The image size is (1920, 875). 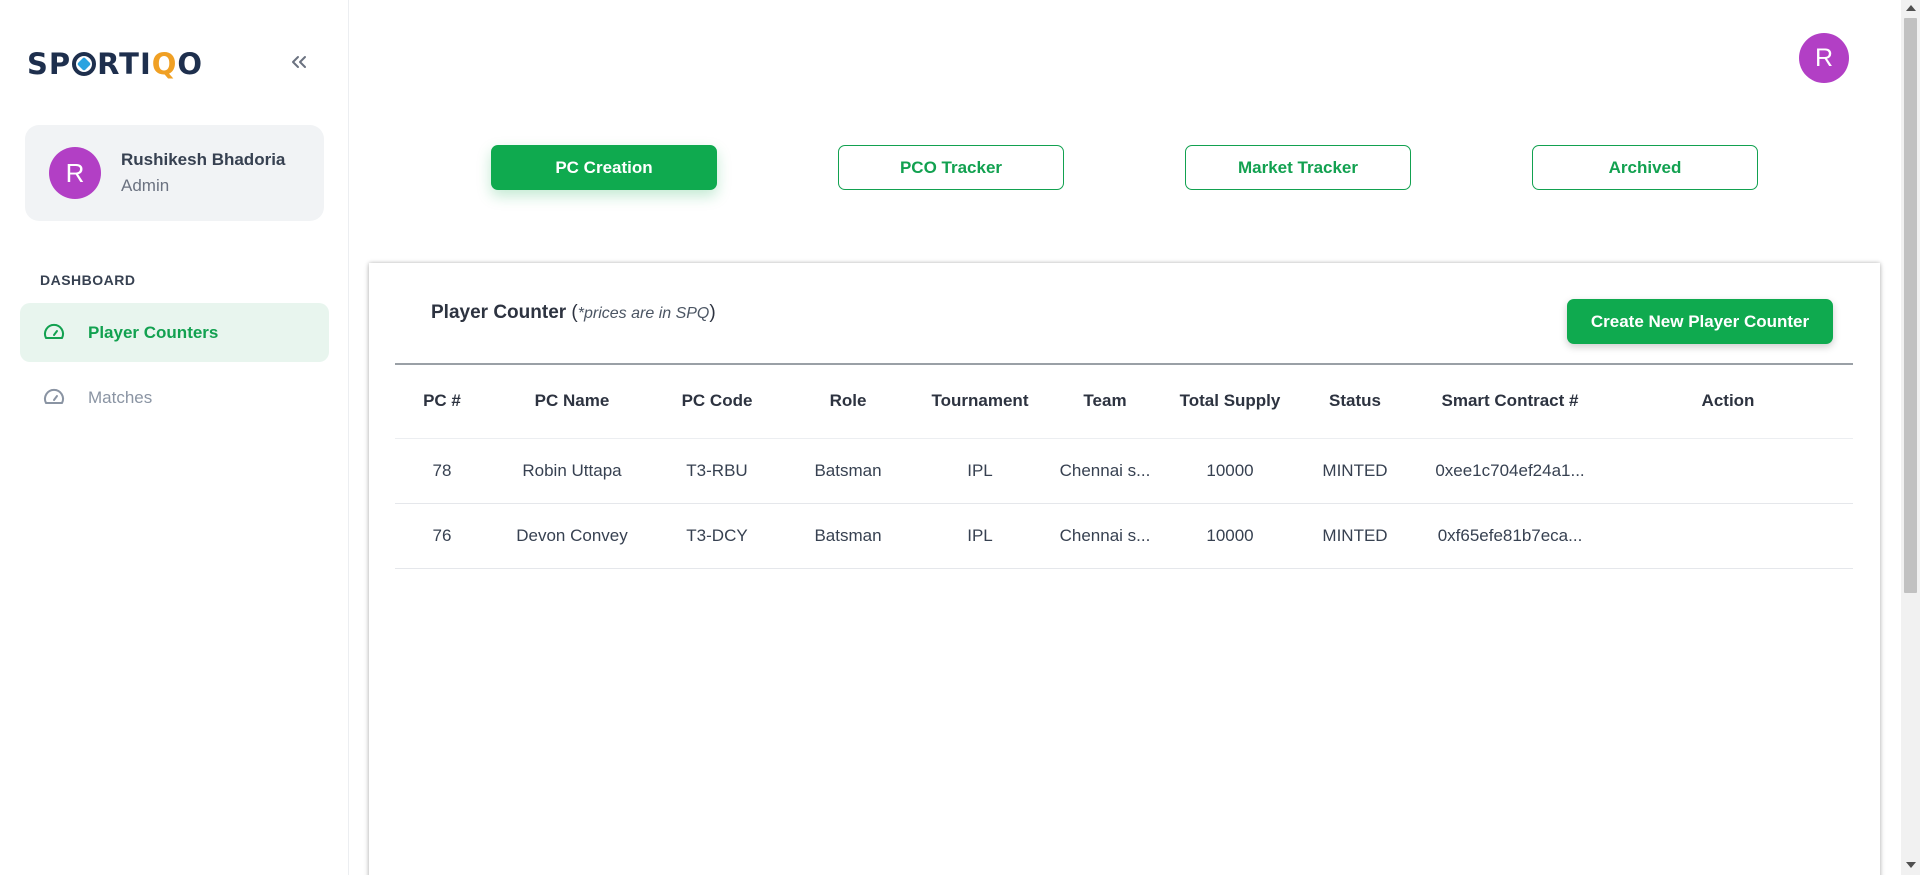 What do you see at coordinates (643, 313) in the screenshot?
I see `card-note: *prices are in SPQ` at bounding box center [643, 313].